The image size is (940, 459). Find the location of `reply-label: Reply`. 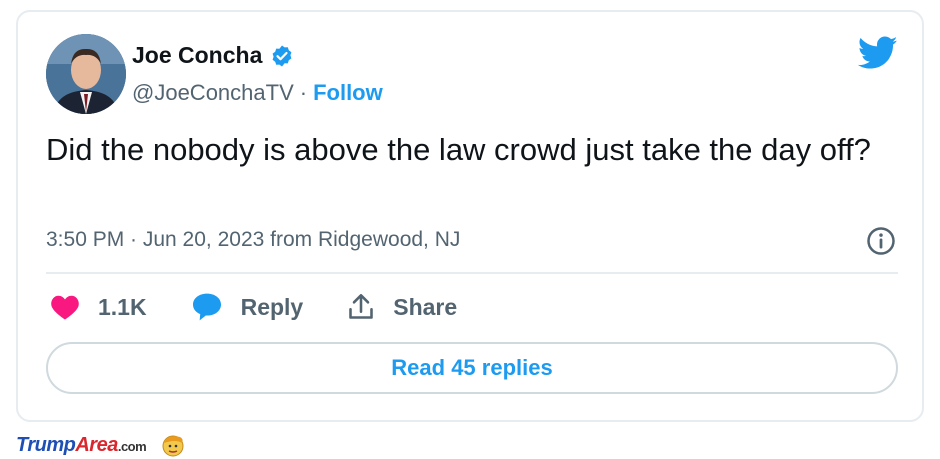

reply-label: Reply is located at coordinates (272, 306).